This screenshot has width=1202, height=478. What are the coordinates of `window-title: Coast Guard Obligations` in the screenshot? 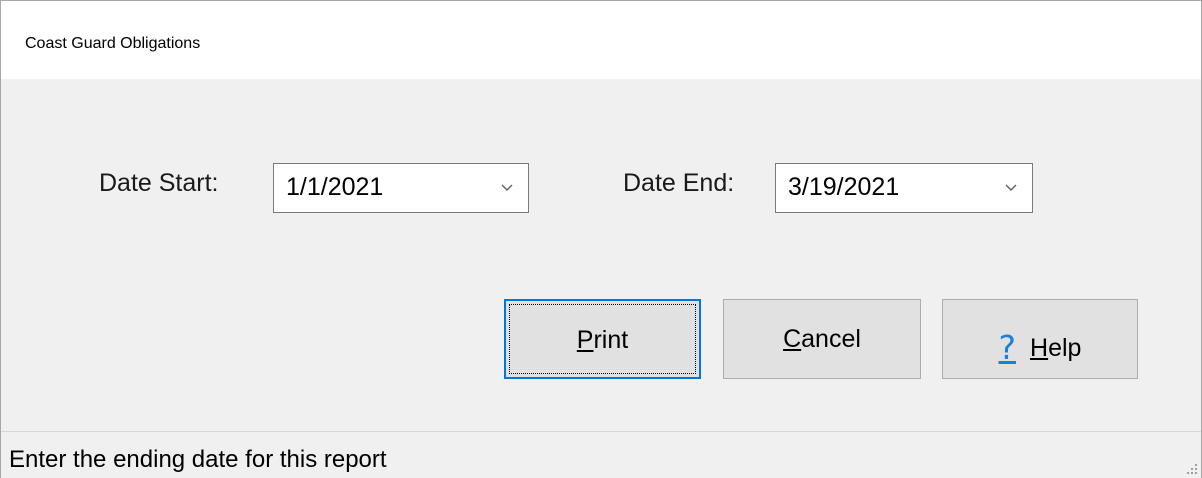 It's located at (113, 43).